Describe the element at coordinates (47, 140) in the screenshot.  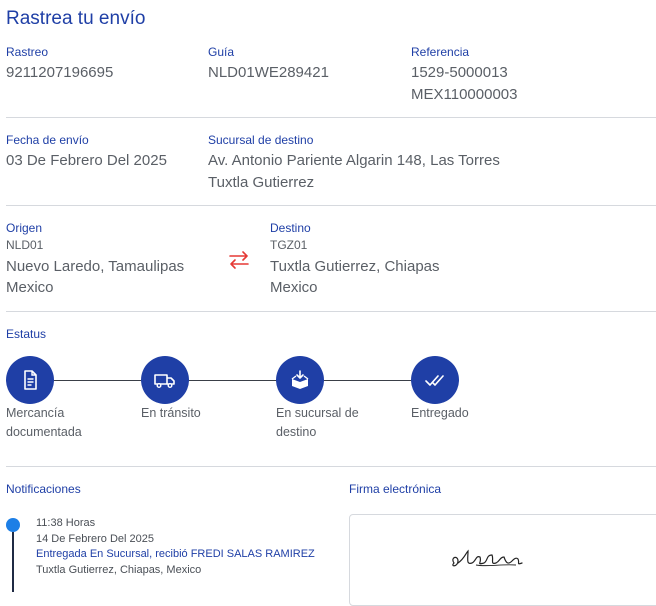
I see `ship-date-label: Fecha de envío` at that location.